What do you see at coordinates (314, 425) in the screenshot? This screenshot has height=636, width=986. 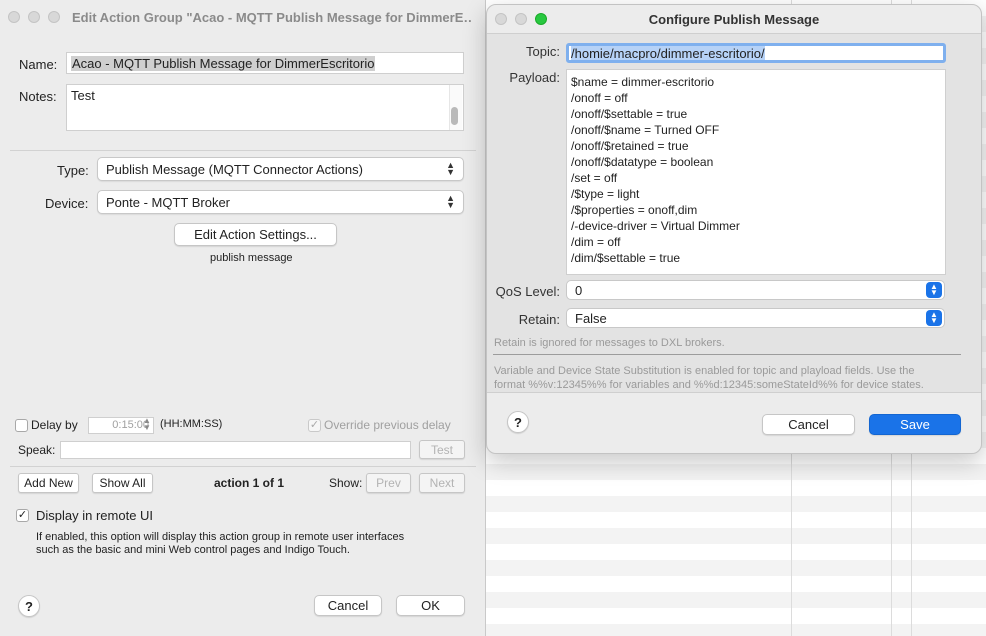 I see `override-checkbox: ✓` at bounding box center [314, 425].